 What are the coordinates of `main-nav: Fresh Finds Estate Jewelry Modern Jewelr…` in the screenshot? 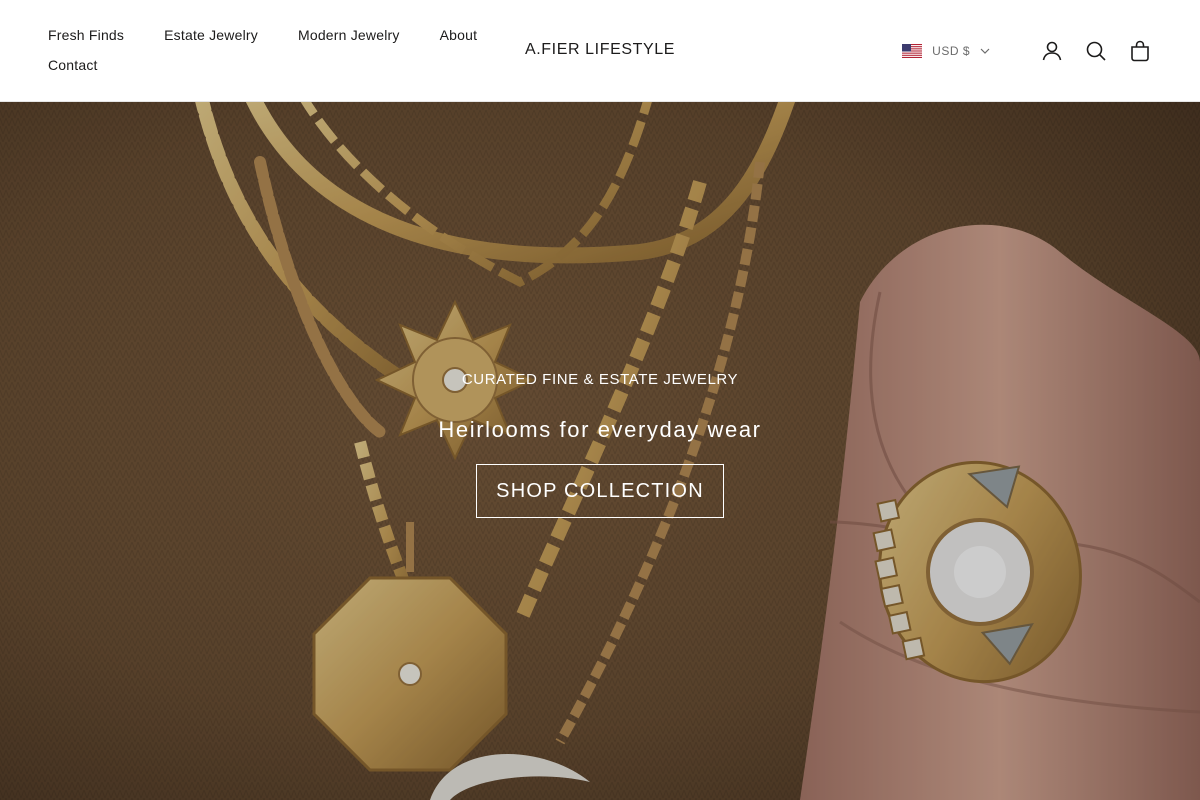 It's located at (268, 50).